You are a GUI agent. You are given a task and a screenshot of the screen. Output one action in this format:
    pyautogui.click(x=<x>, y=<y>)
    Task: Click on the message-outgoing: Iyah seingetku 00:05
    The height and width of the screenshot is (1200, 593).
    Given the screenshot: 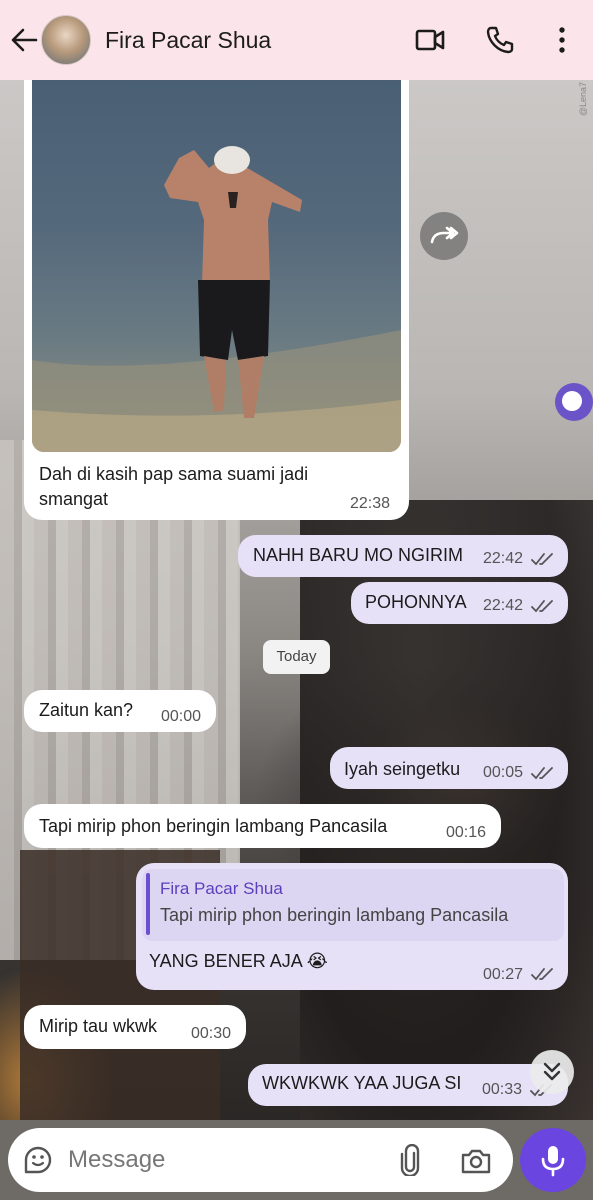 What is the action you would take?
    pyautogui.click(x=449, y=768)
    